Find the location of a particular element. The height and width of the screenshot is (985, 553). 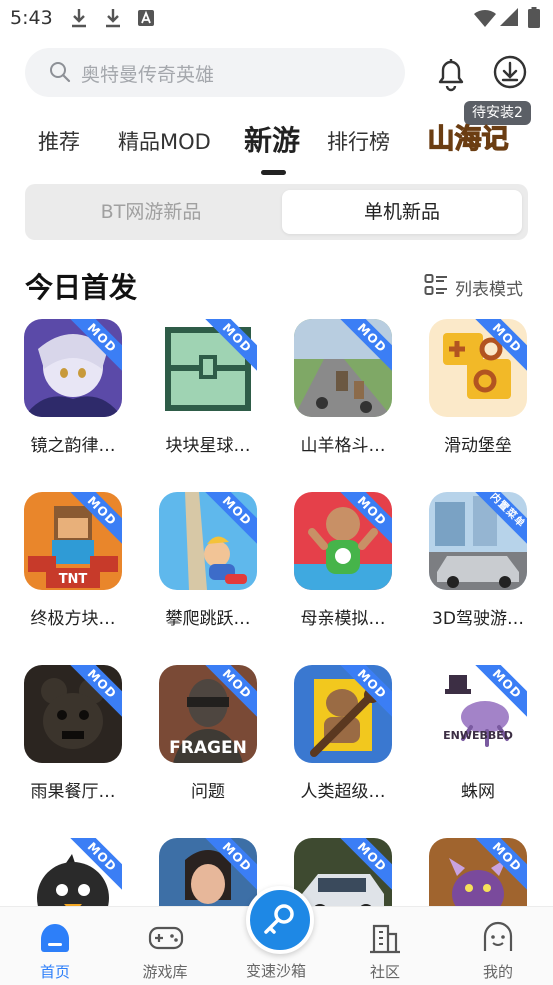

nav-home: 首页 is located at coordinates (55, 946).